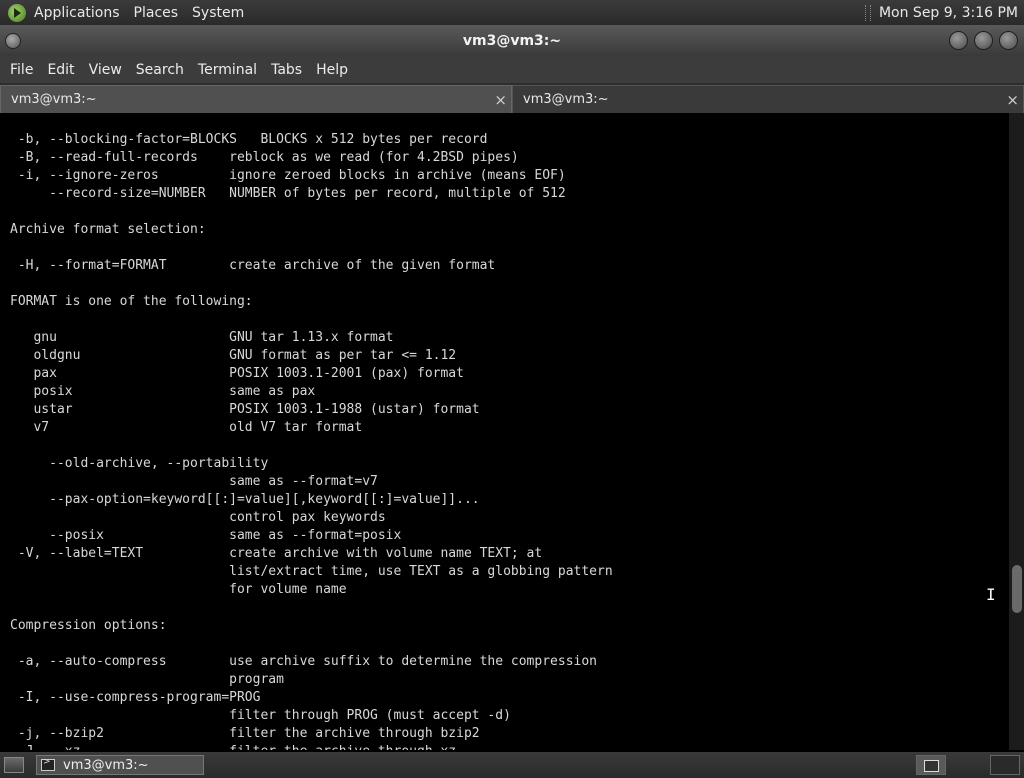  Describe the element at coordinates (512, 69) in the screenshot. I see `menubar: File Edit View Search Terminal Tabs Help` at that location.